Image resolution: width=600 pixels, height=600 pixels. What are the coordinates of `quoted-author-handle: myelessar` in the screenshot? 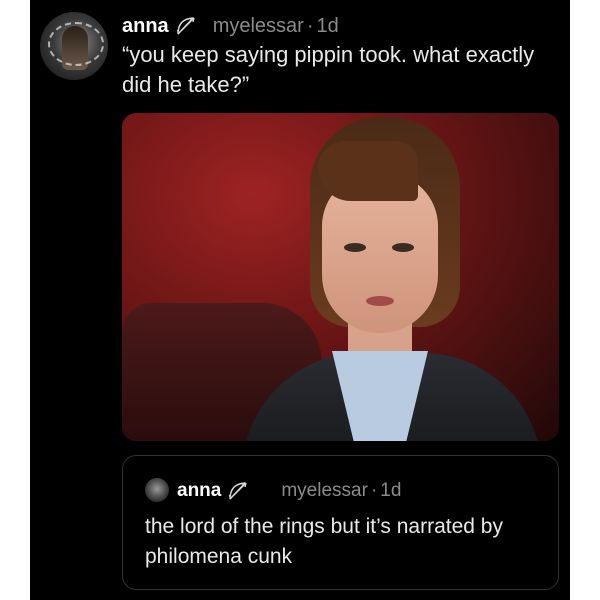 It's located at (324, 491).